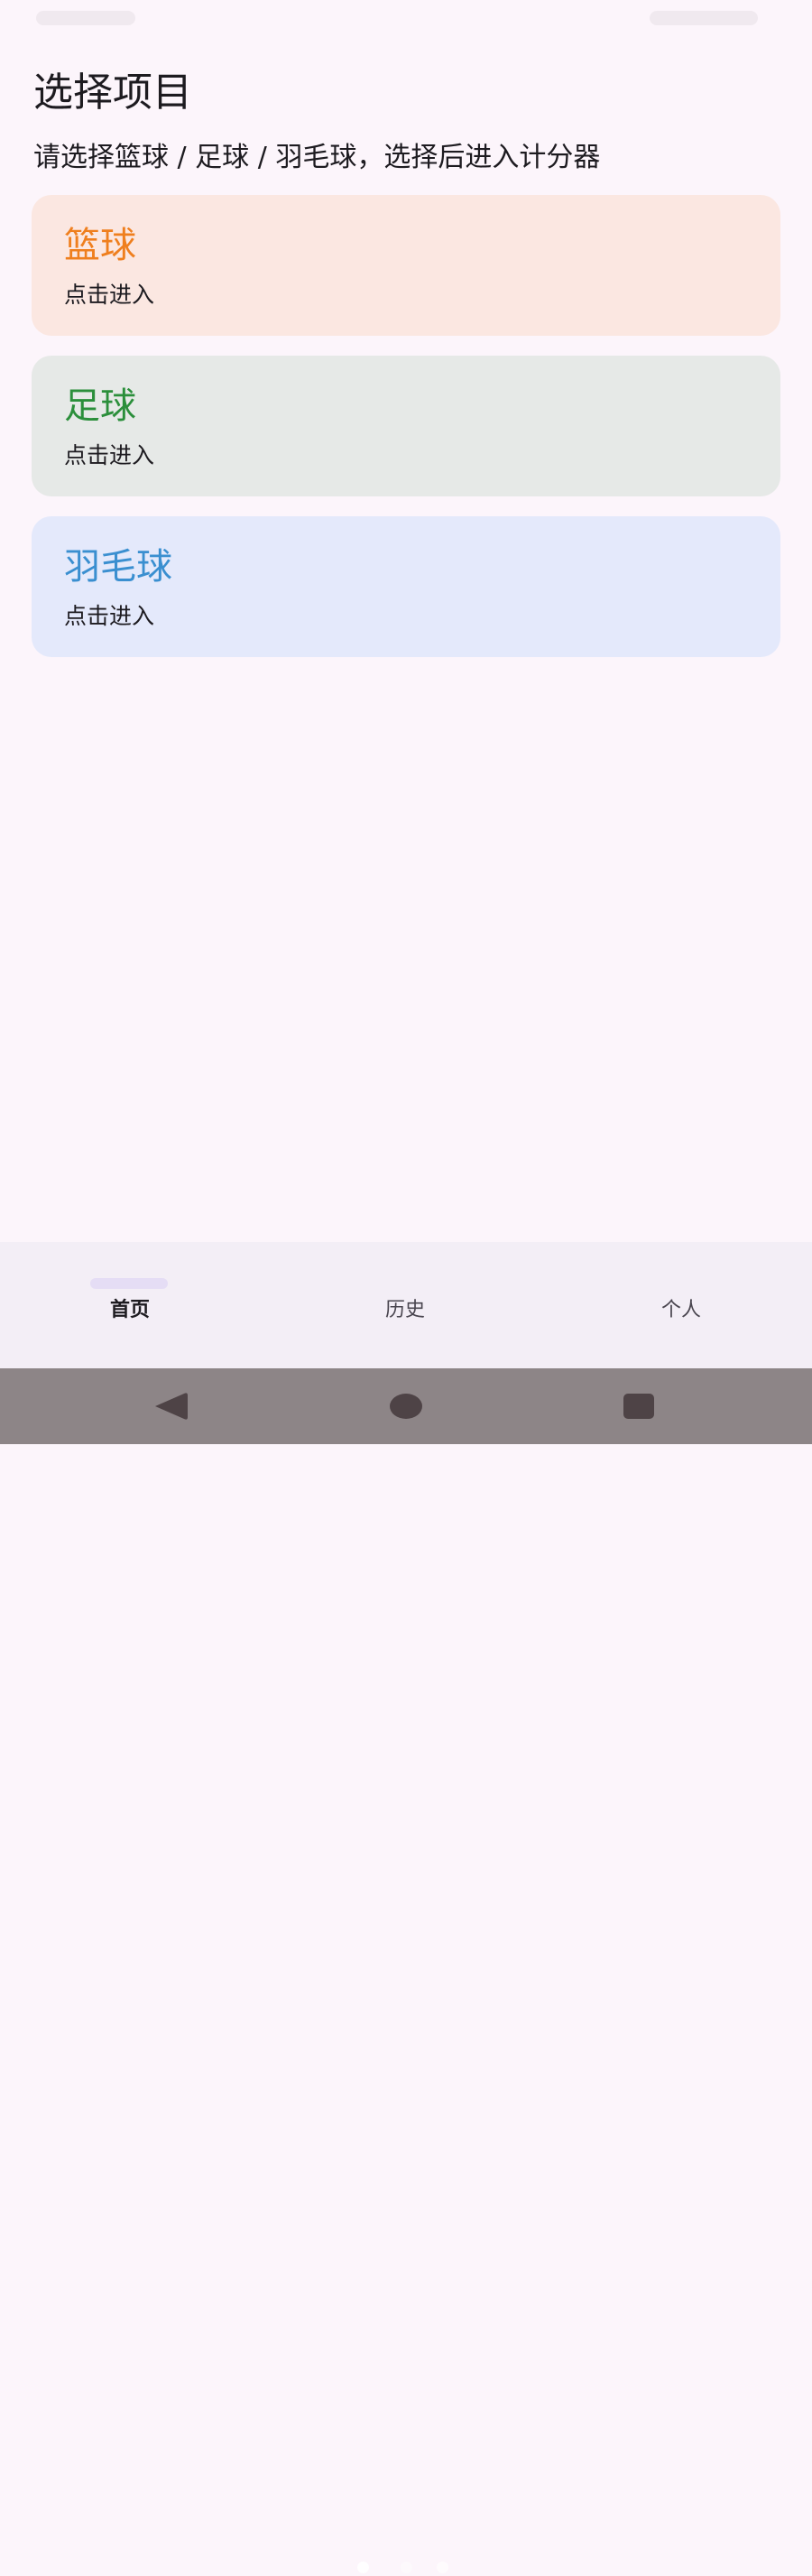 Image resolution: width=812 pixels, height=2576 pixels. I want to click on nav-item-home: 首页, so click(136, 1305).